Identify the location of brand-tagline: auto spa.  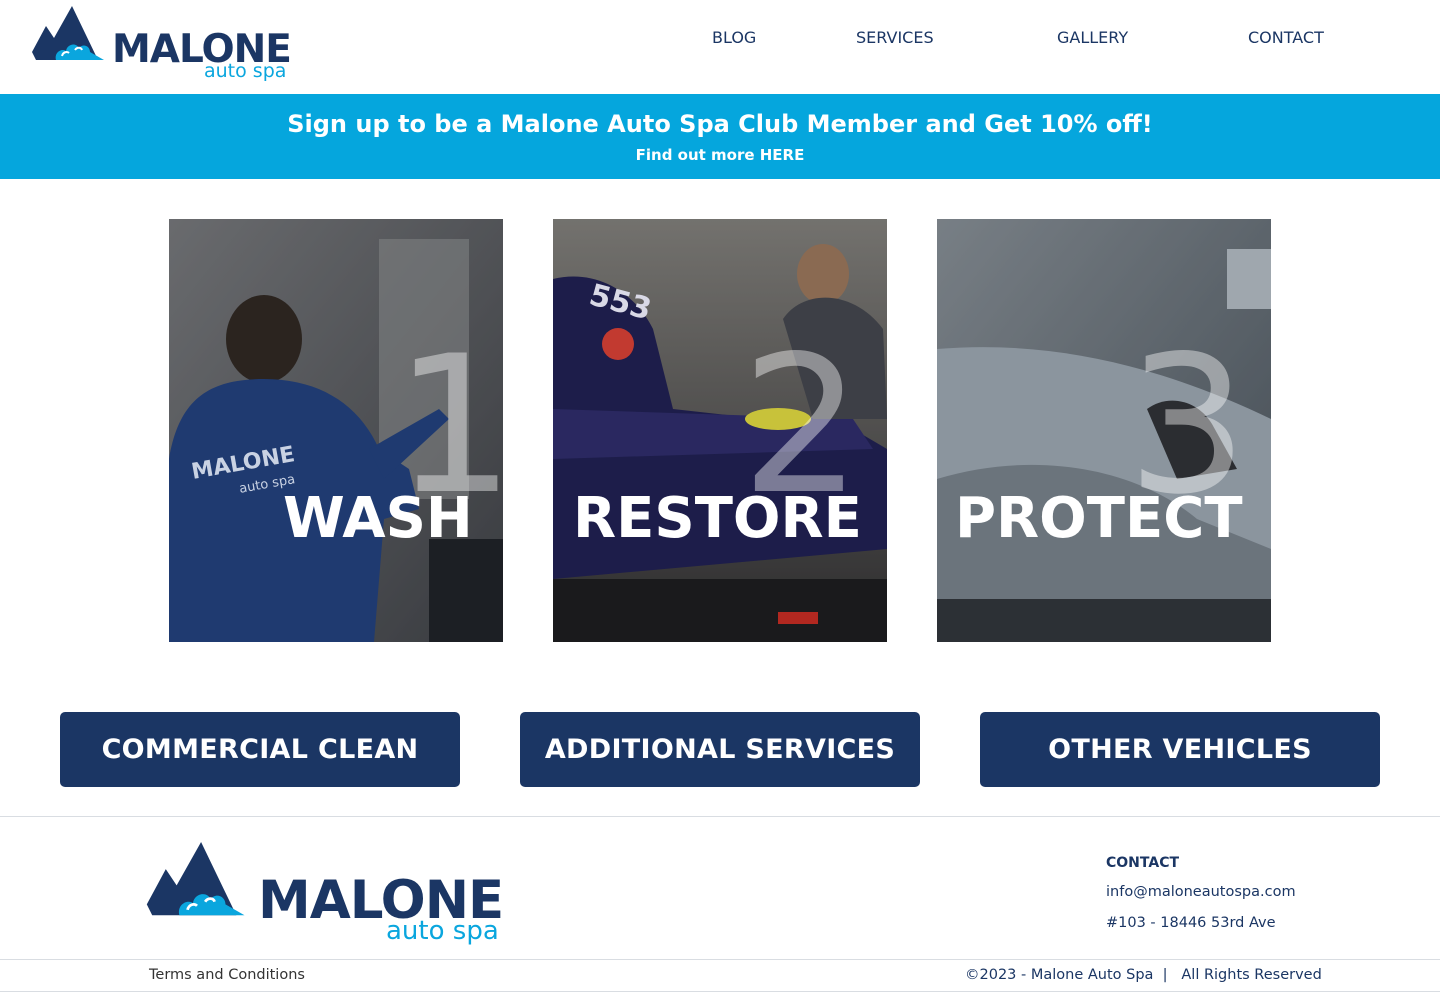
(245, 71).